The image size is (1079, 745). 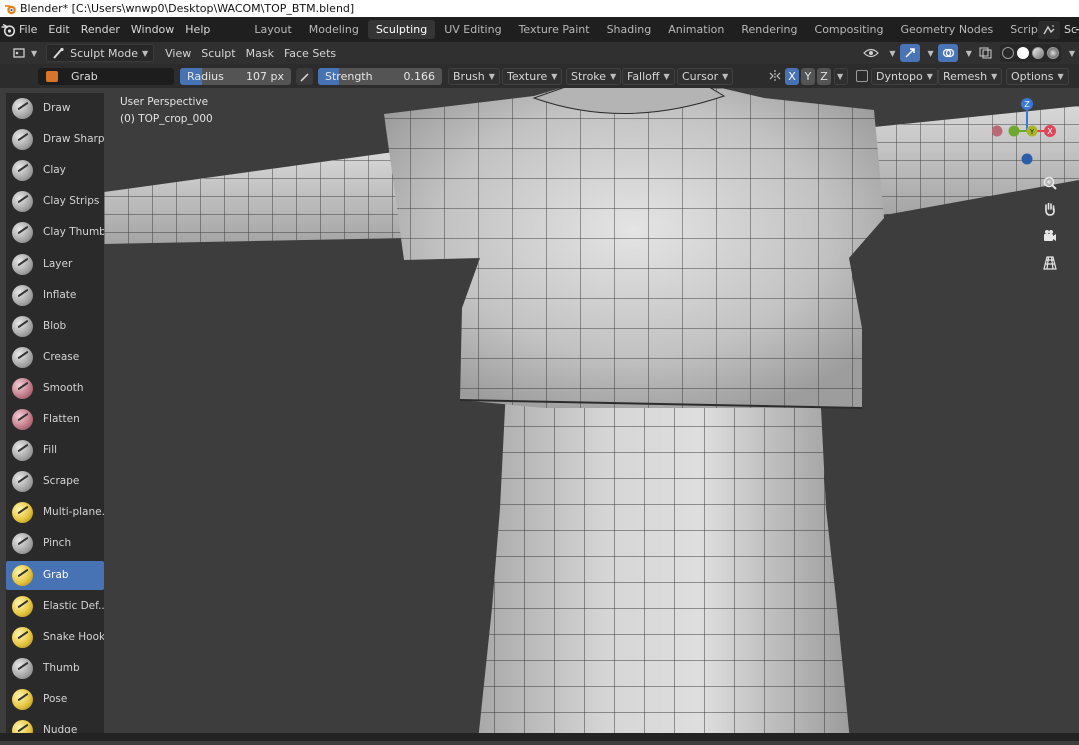 What do you see at coordinates (334, 29) in the screenshot?
I see `tab-modeling: Modeling` at bounding box center [334, 29].